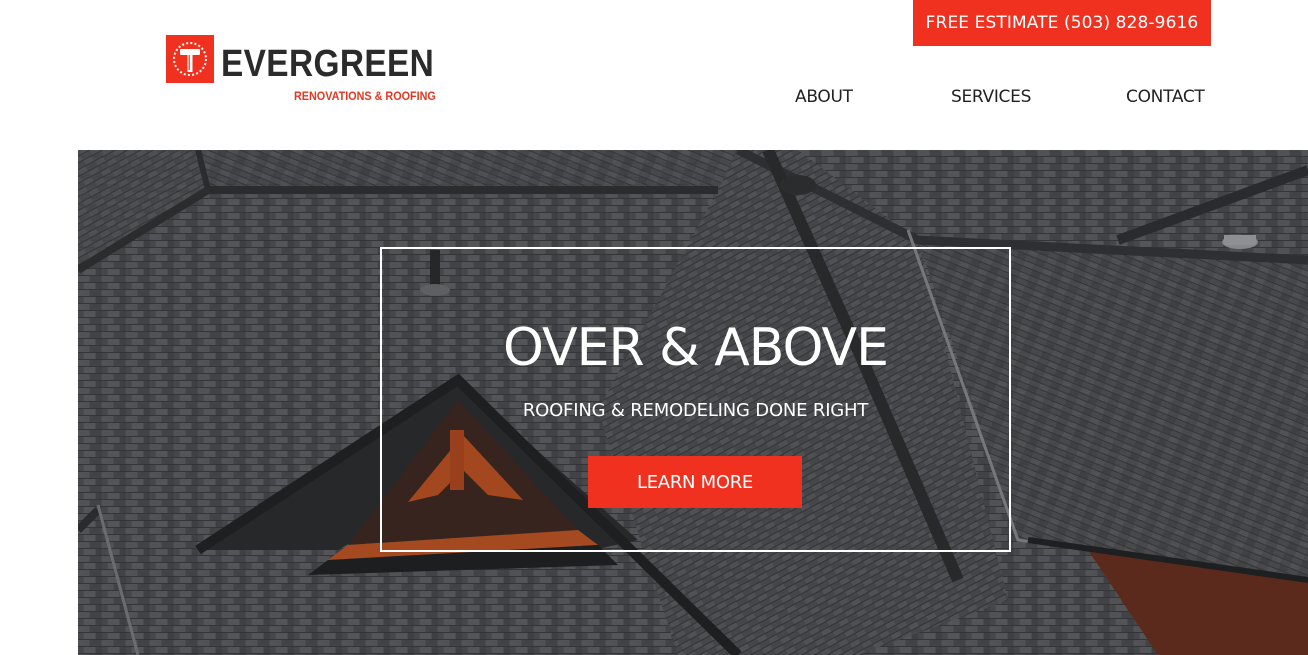  What do you see at coordinates (1165, 97) in the screenshot?
I see `nav-contact: CONTACT` at bounding box center [1165, 97].